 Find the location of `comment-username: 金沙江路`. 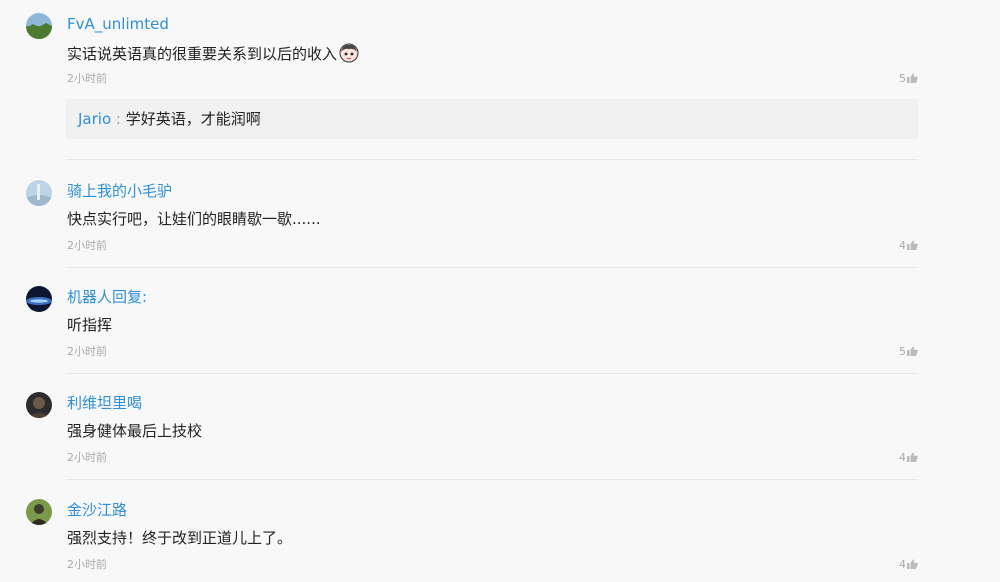

comment-username: 金沙江路 is located at coordinates (97, 510).